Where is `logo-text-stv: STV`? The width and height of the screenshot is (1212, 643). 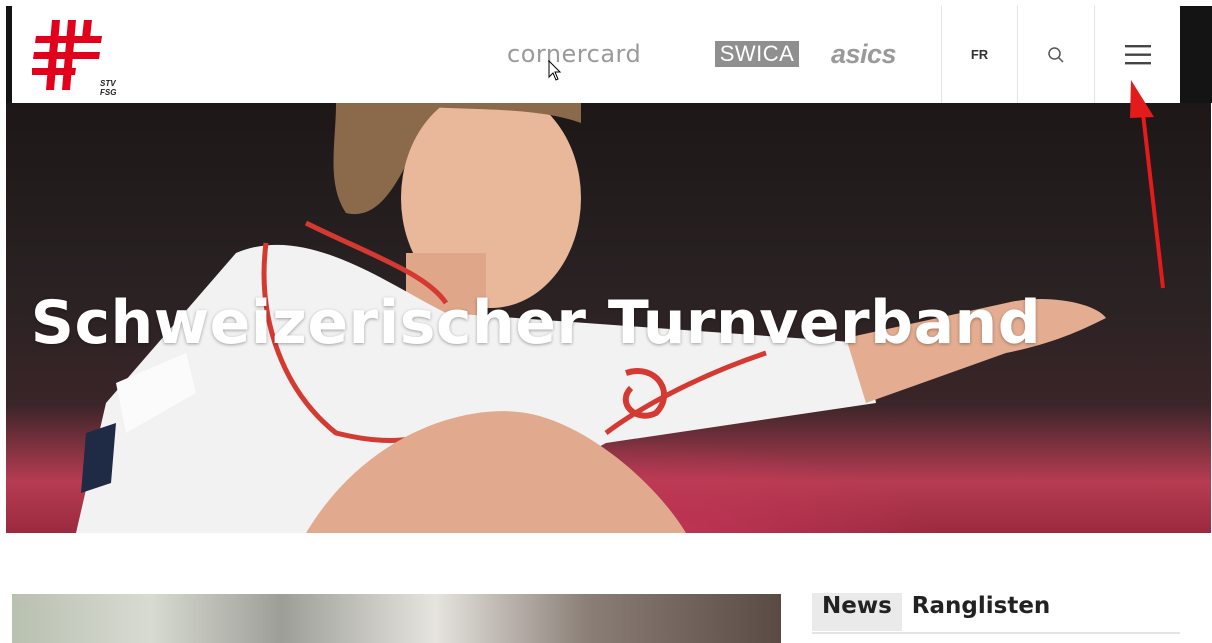 logo-text-stv: STV is located at coordinates (108, 83).